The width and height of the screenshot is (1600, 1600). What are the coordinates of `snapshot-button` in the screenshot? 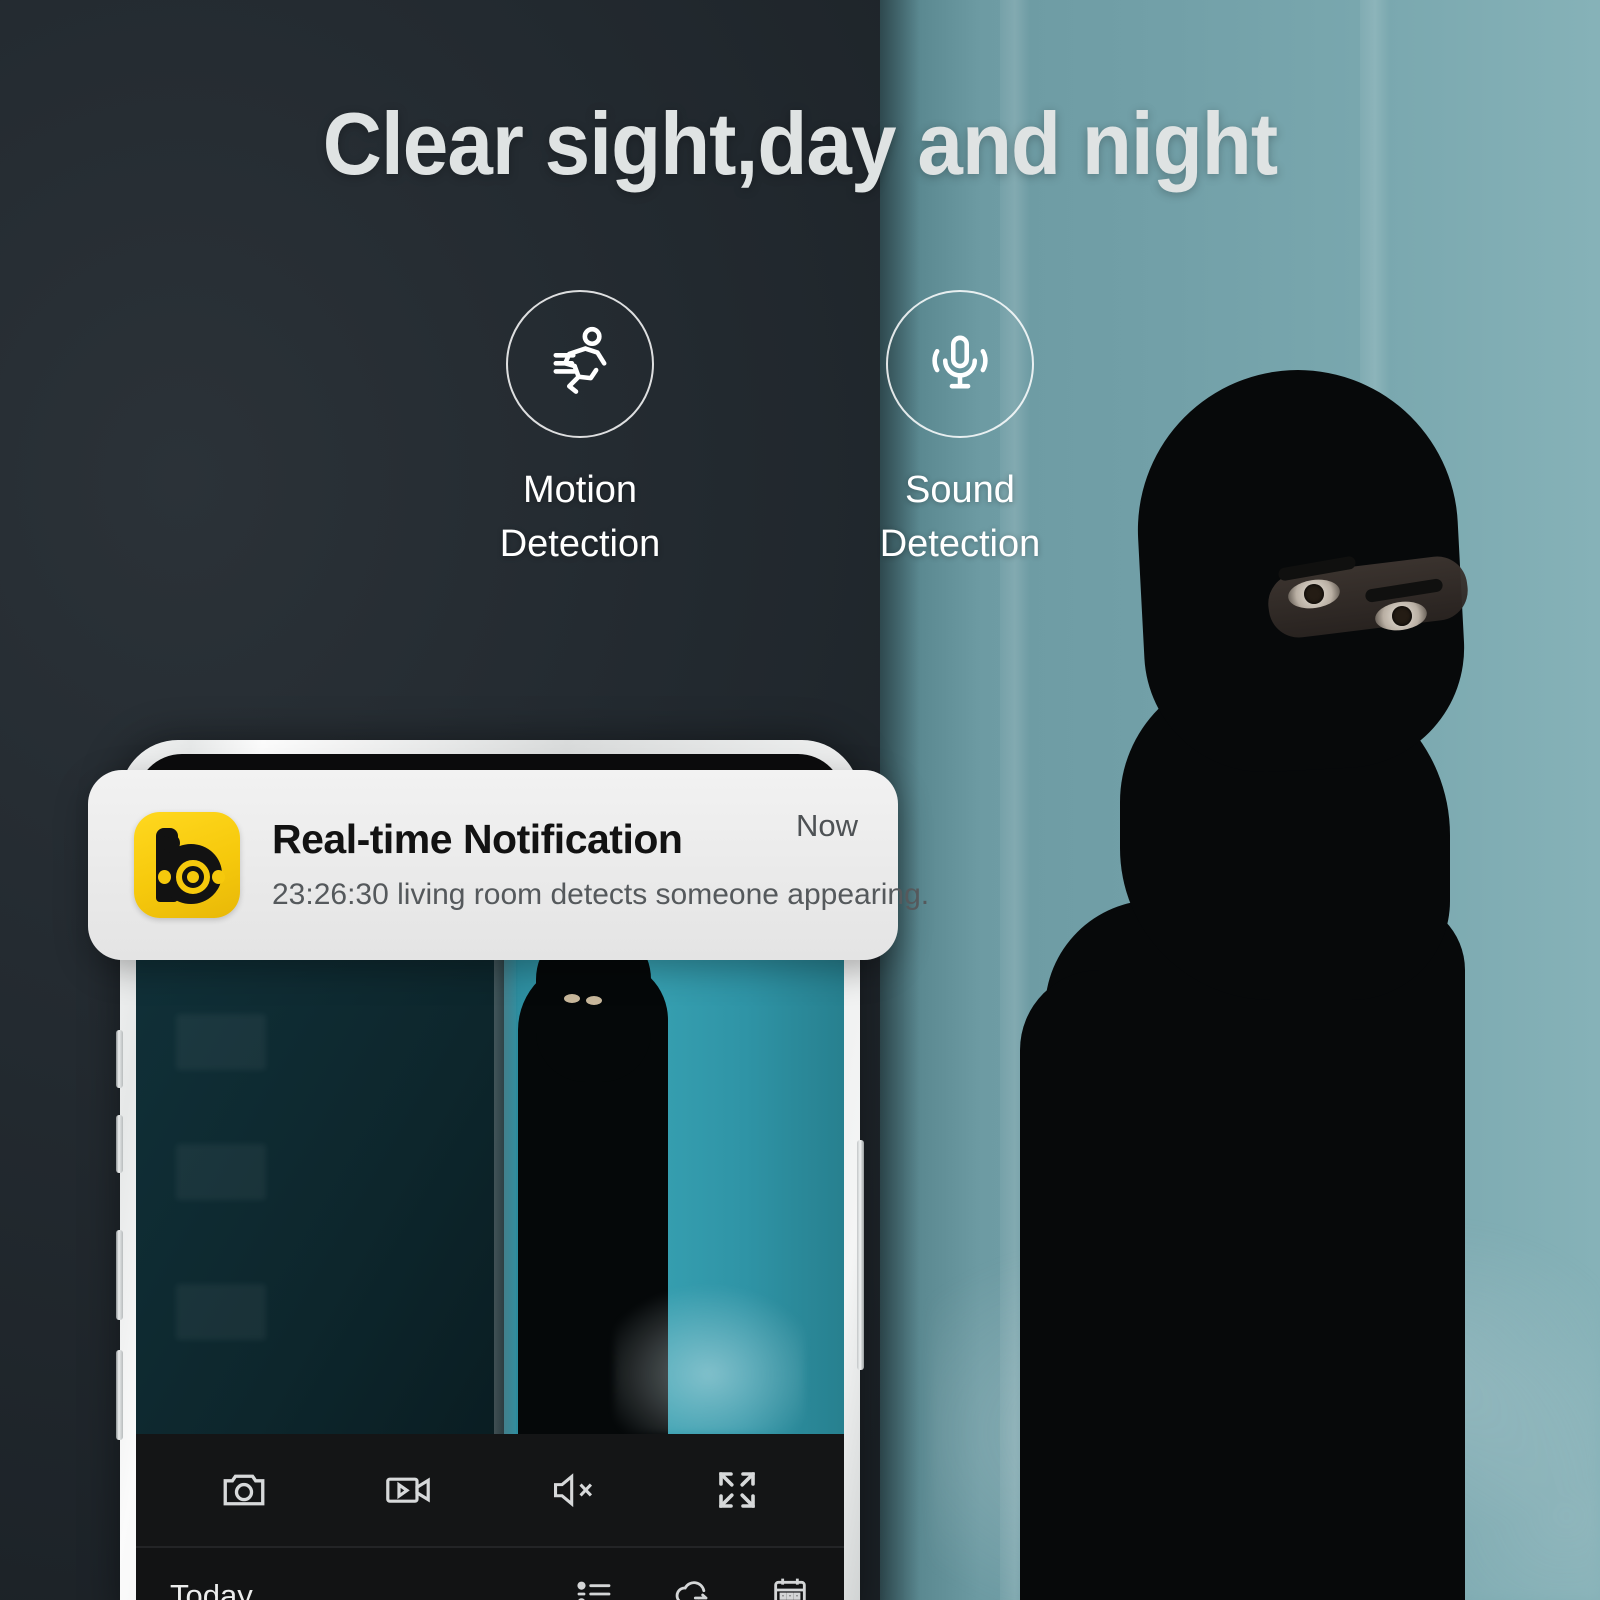 It's located at (244, 1490).